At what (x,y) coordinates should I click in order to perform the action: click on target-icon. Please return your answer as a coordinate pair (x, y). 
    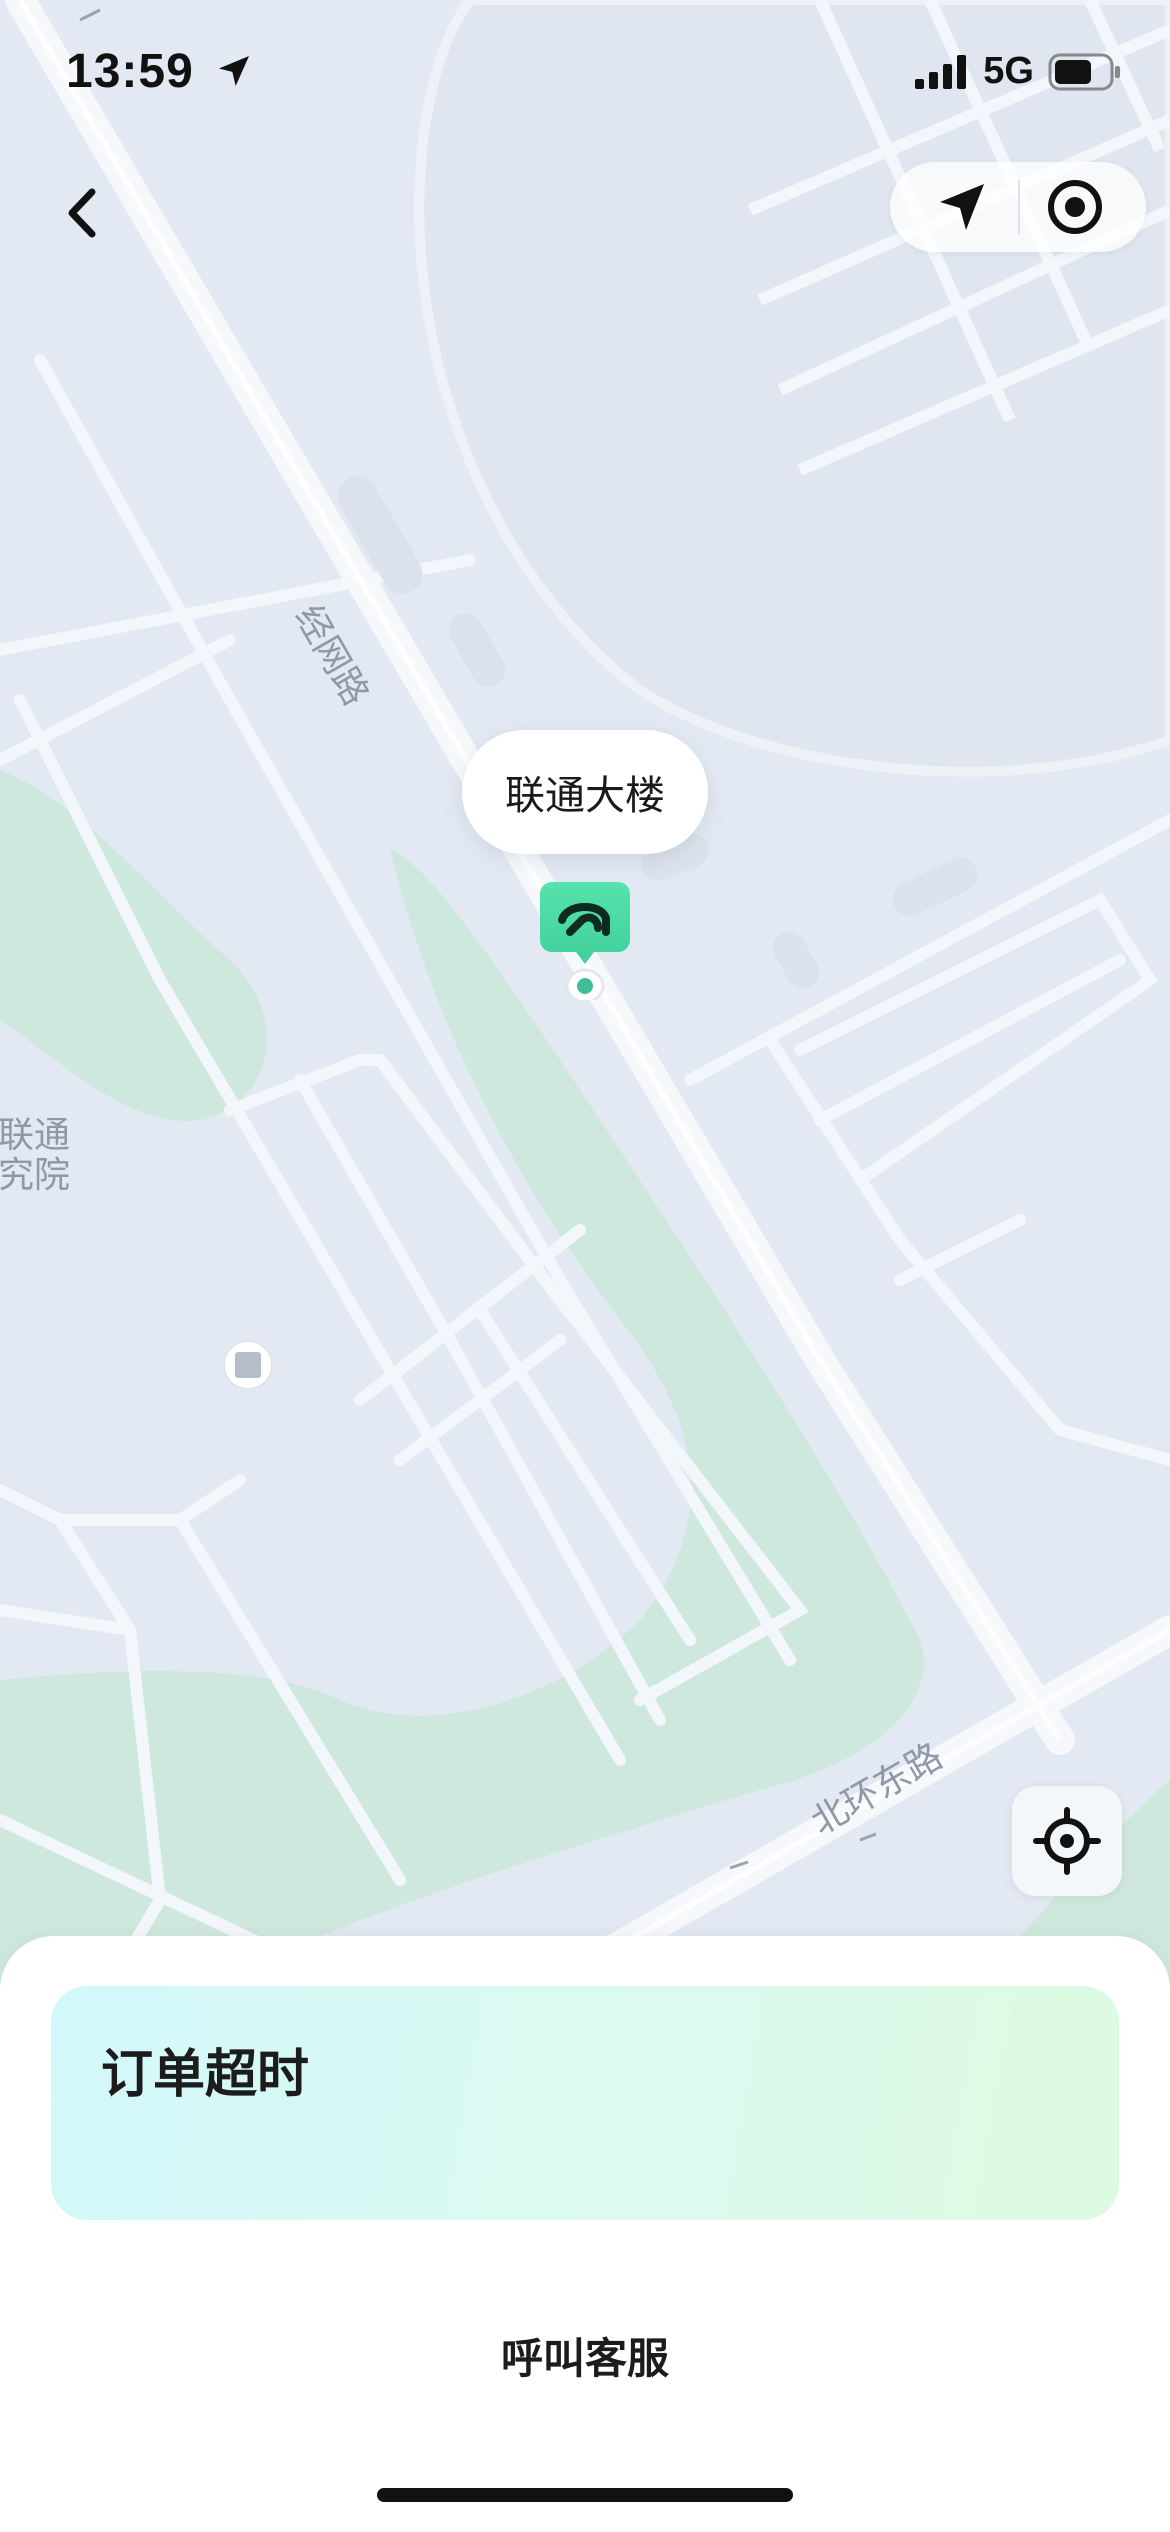
    Looking at the image, I should click on (1075, 207).